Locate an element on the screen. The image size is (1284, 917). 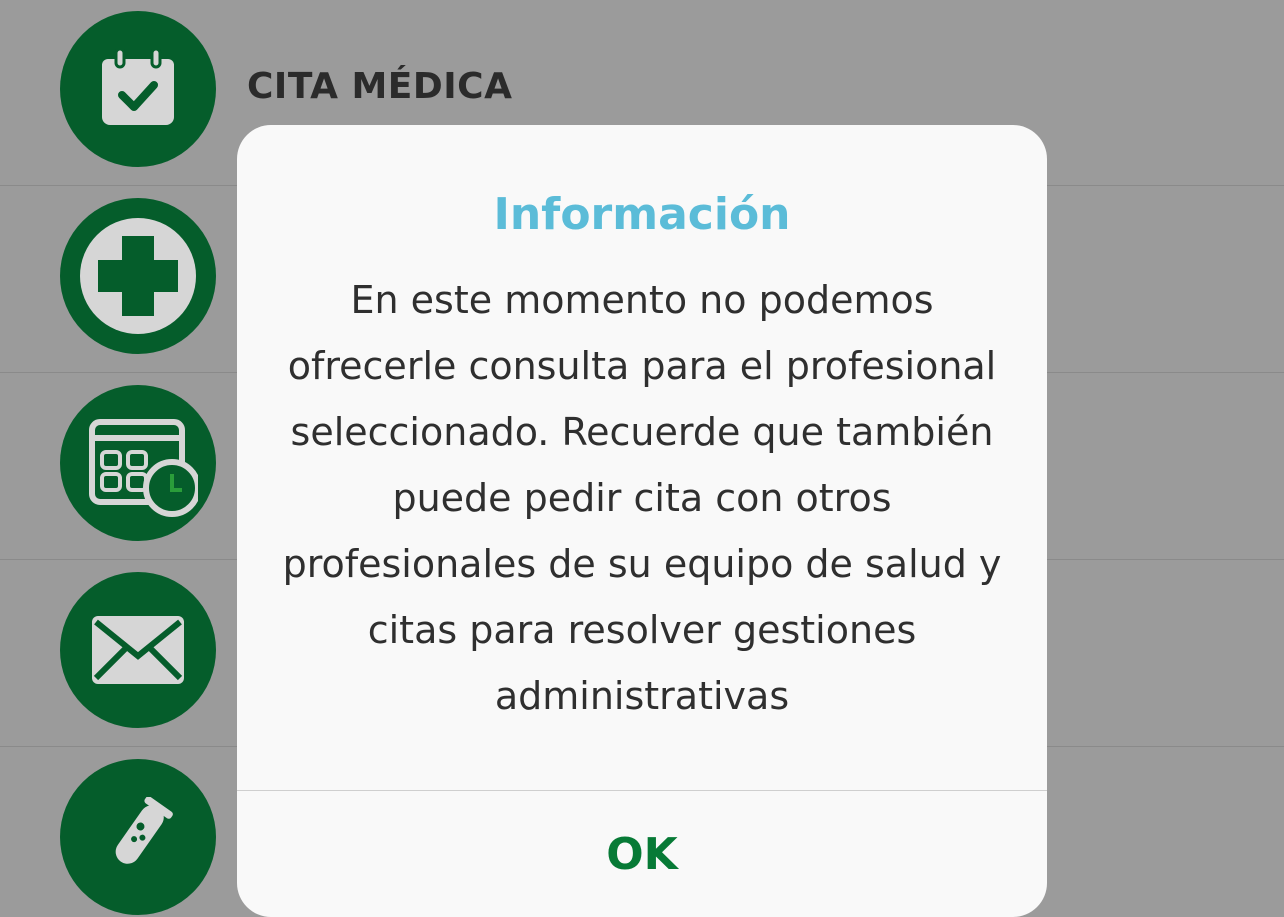
menu-item-label: CITA MÉDICA is located at coordinates (380, 86).